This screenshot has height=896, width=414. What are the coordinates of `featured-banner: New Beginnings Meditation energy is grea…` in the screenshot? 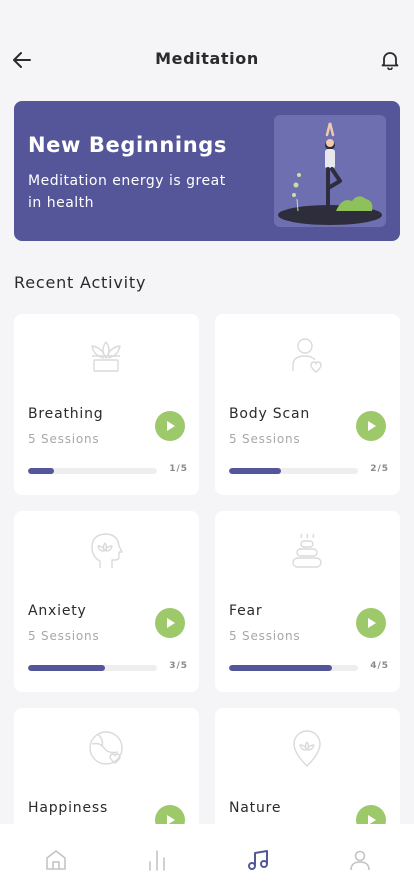 It's located at (207, 171).